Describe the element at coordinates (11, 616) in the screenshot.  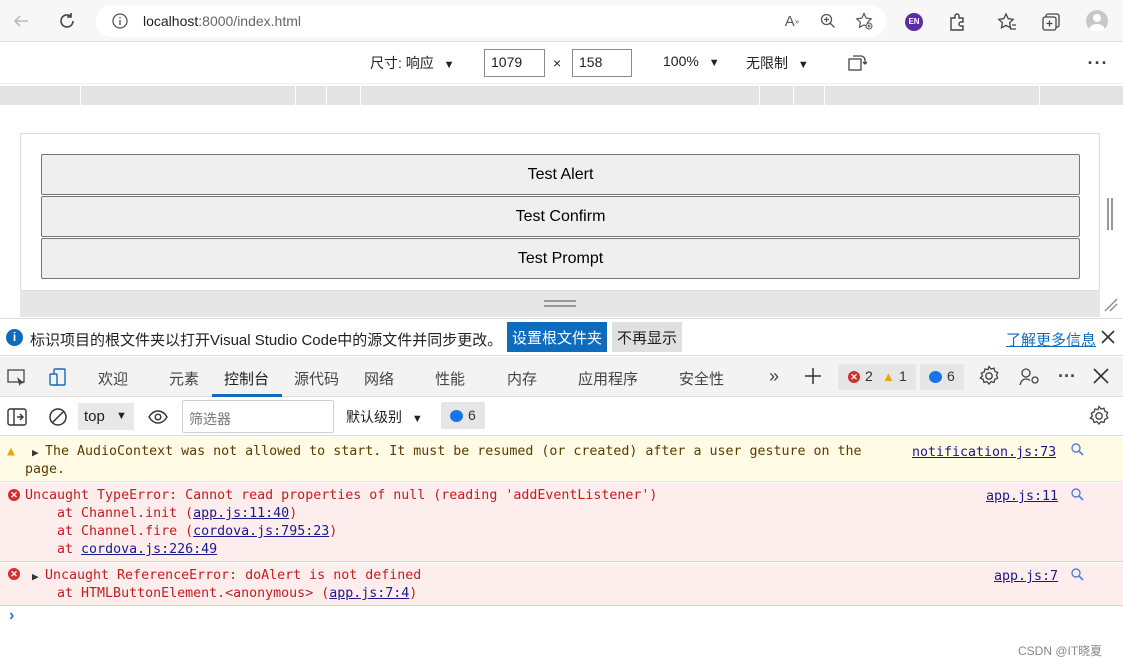
I see `console-prompt-chevron-icon: ›` at that location.